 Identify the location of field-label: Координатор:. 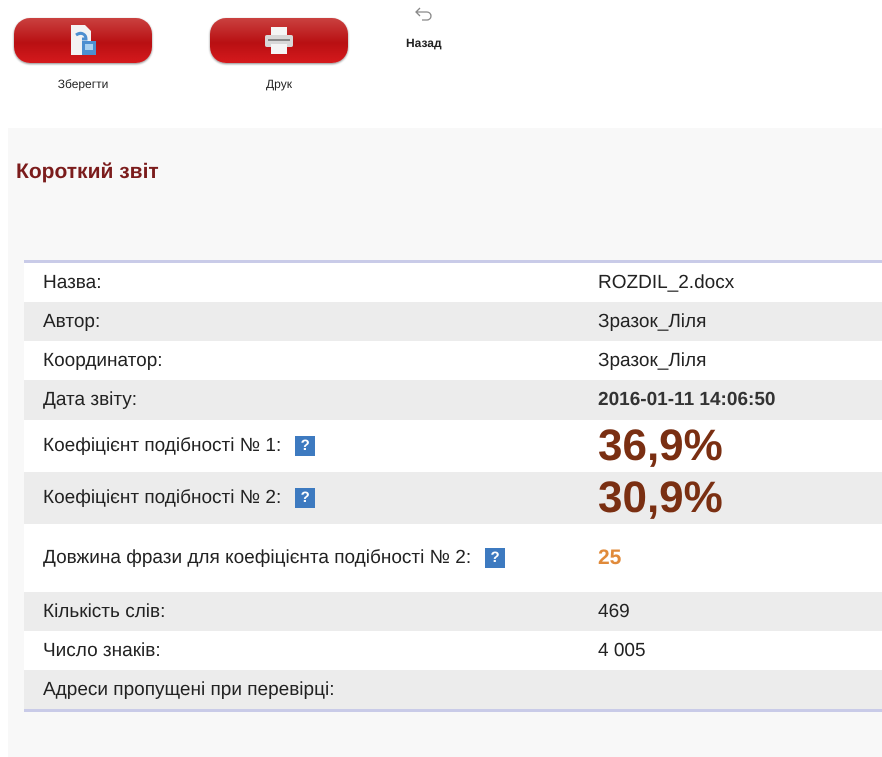
(103, 361).